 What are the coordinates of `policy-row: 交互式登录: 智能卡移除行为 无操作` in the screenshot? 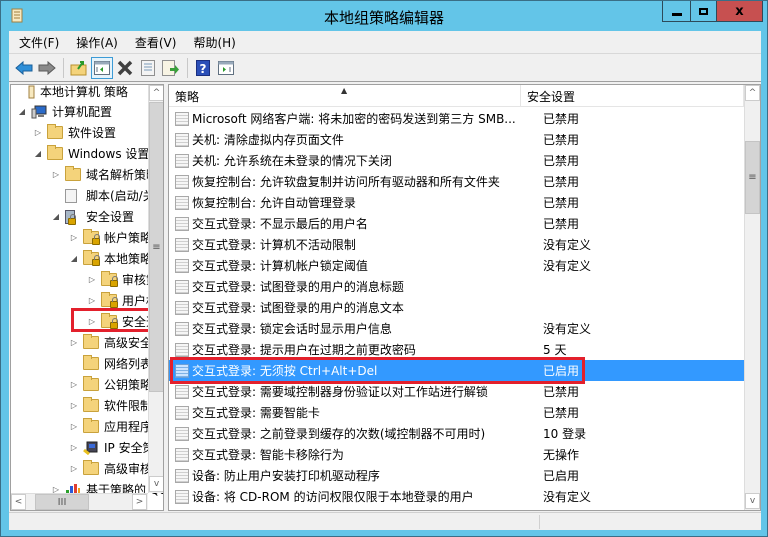 It's located at (456, 454).